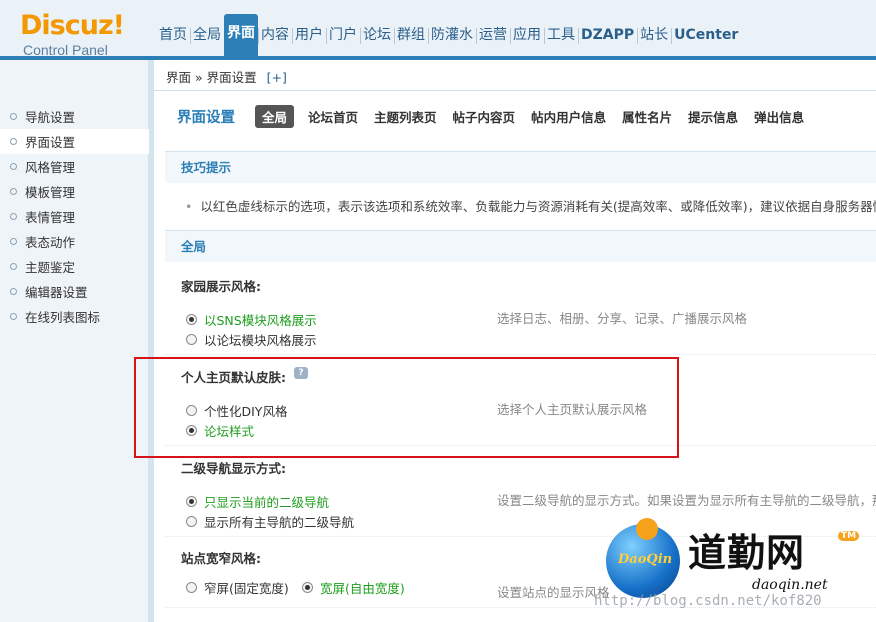 The height and width of the screenshot is (622, 876). What do you see at coordinates (779, 116) in the screenshot?
I see `tab: 弹出信息` at bounding box center [779, 116].